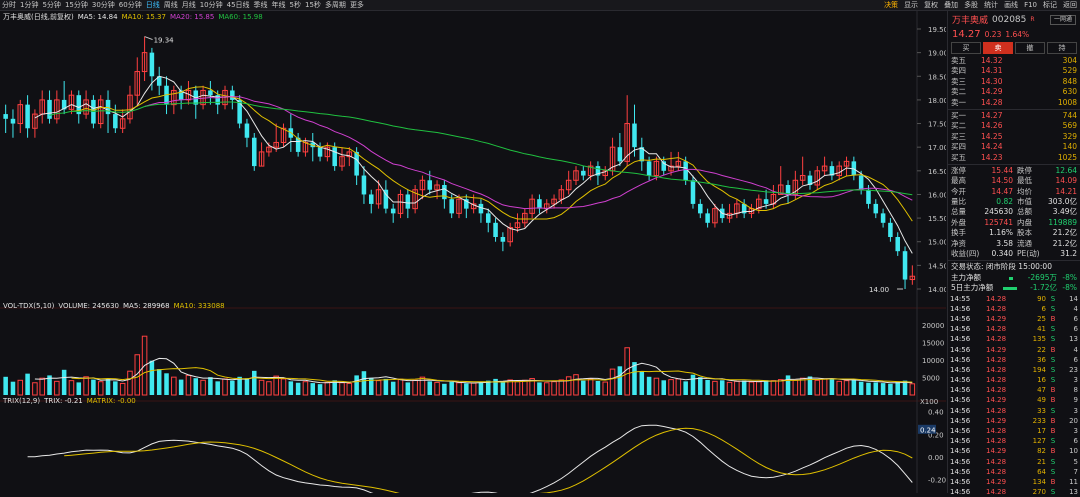  What do you see at coordinates (937, 195) in the screenshot?
I see `price-tick-label: 16.00` at bounding box center [937, 195].